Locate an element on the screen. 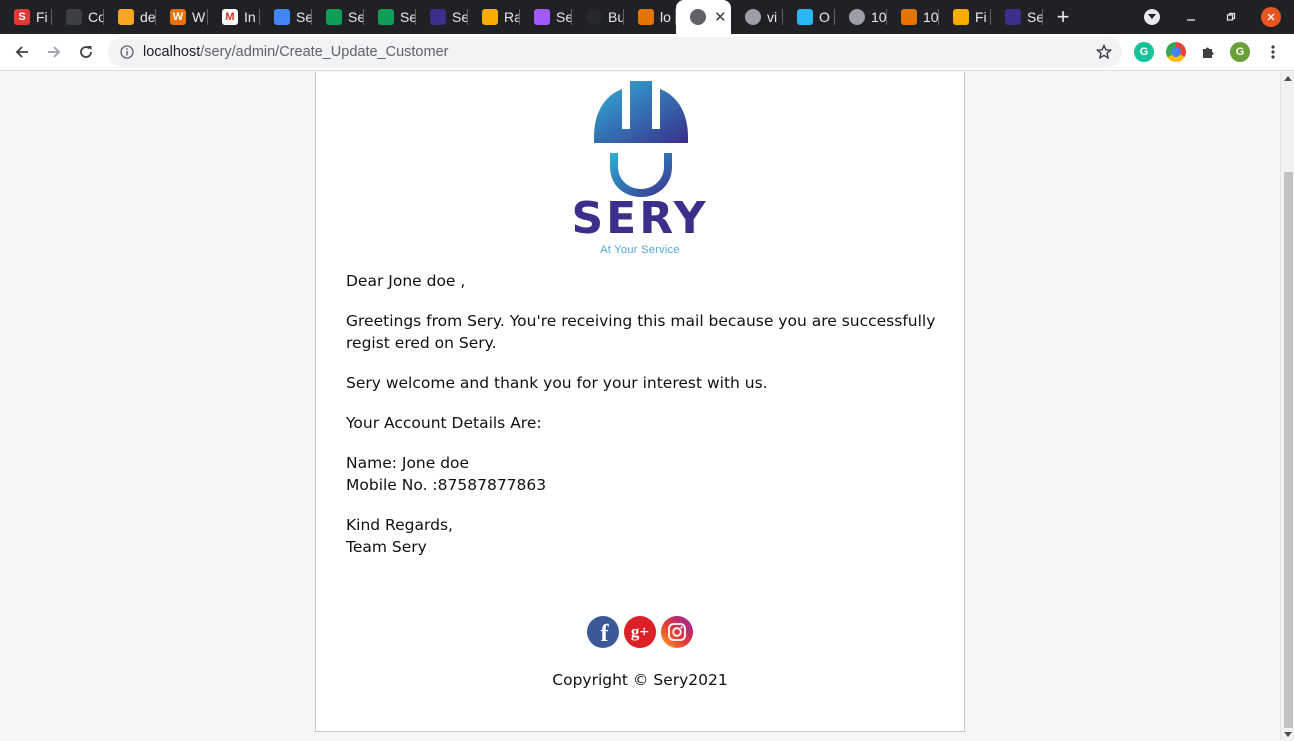 Image resolution: width=1294 pixels, height=741 pixels. tab-title: Co is located at coordinates (96, 17).